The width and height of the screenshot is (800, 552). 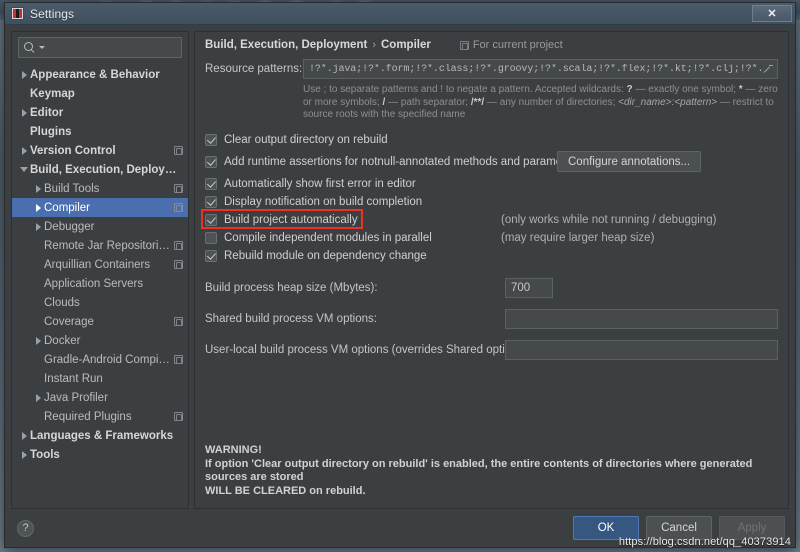 What do you see at coordinates (100, 226) in the screenshot?
I see `sidebar-item-debugger: Debugger` at bounding box center [100, 226].